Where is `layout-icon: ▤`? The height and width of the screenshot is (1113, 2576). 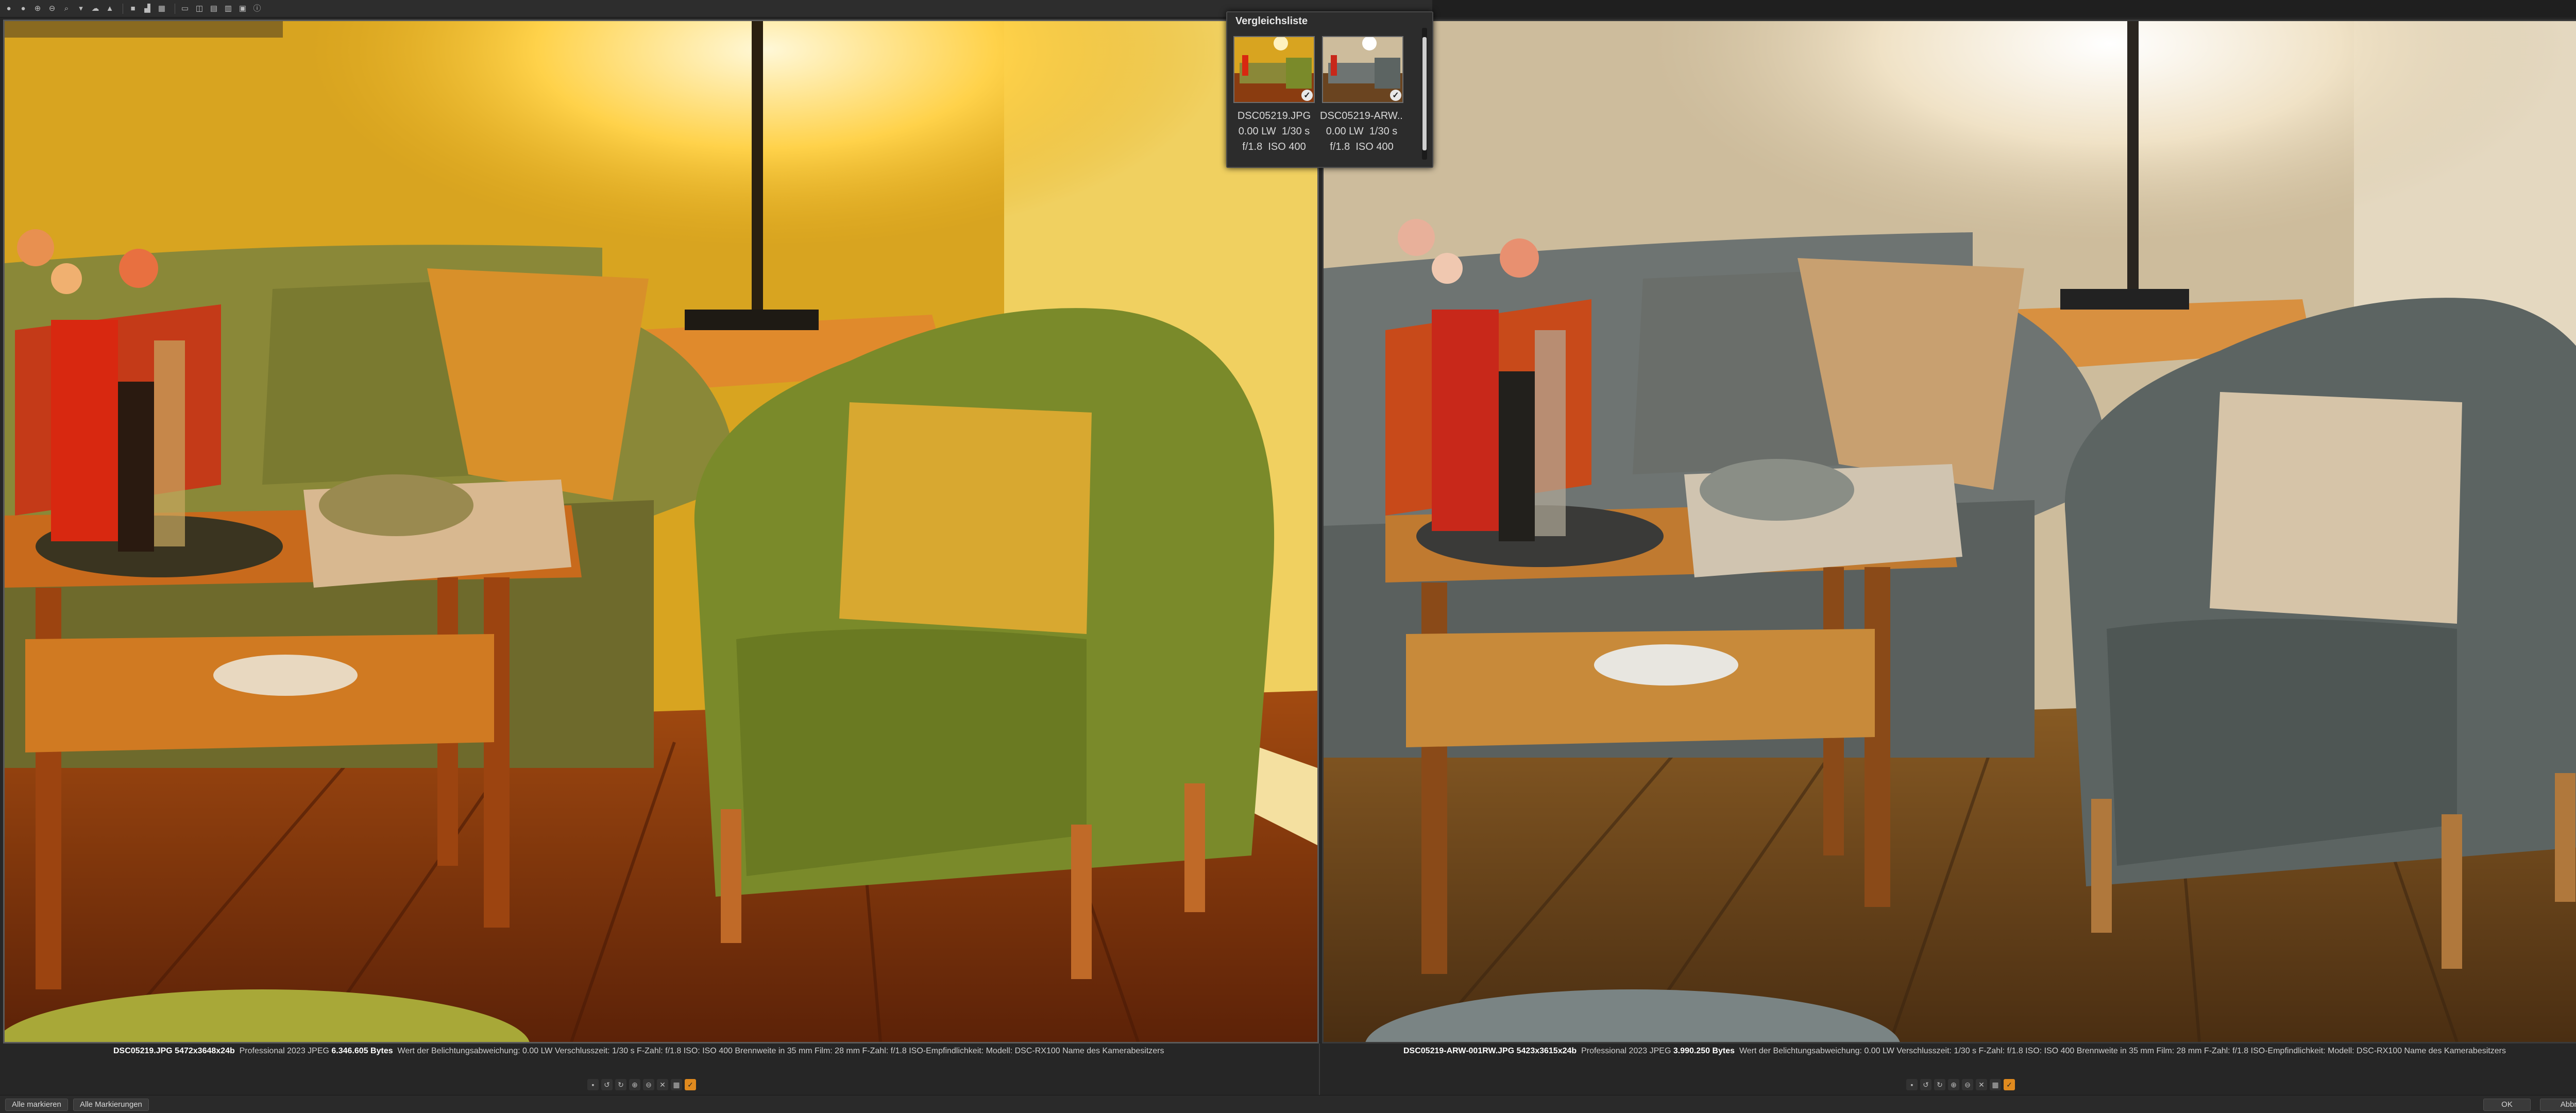 layout-icon: ▤ is located at coordinates (213, 9).